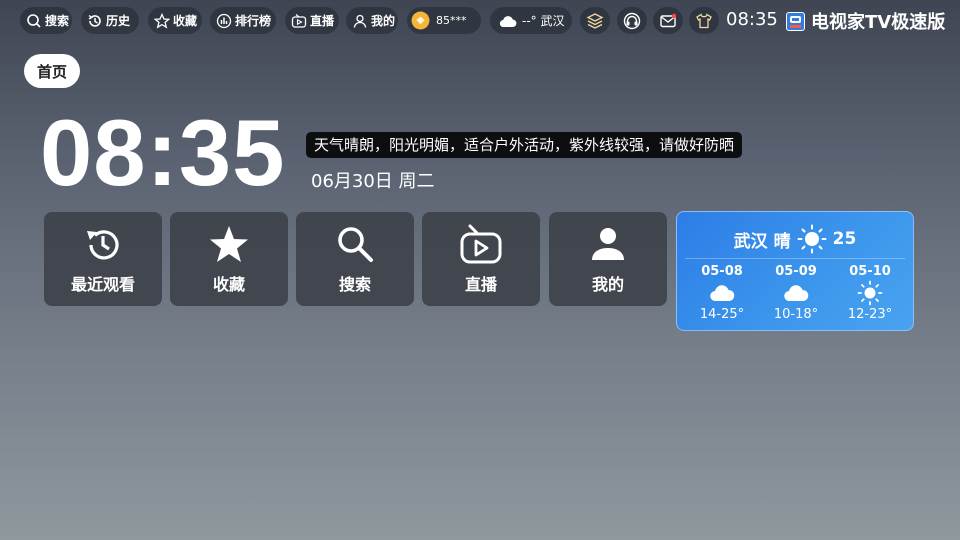 The image size is (960, 540). Describe the element at coordinates (796, 314) in the screenshot. I see `forecast-temp: 10-18°` at that location.